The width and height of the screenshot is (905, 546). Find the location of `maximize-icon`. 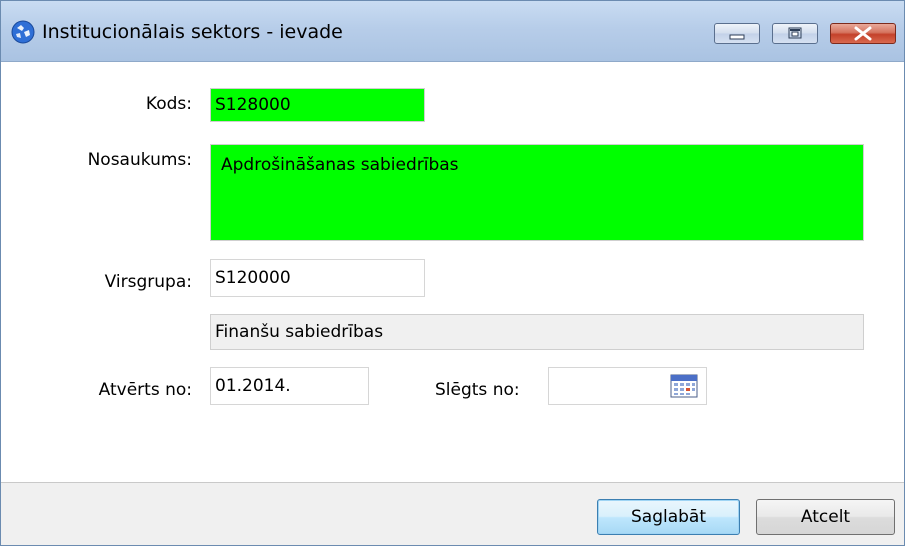

maximize-icon is located at coordinates (795, 33).